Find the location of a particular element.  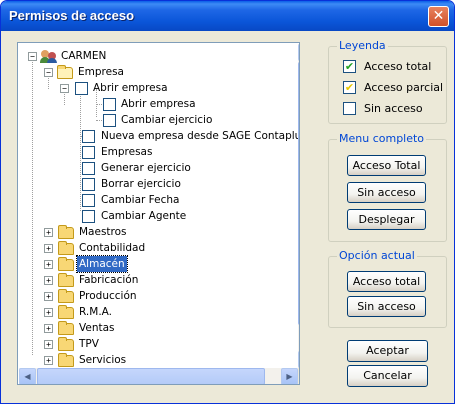

close-button: ✕ is located at coordinates (438, 16).